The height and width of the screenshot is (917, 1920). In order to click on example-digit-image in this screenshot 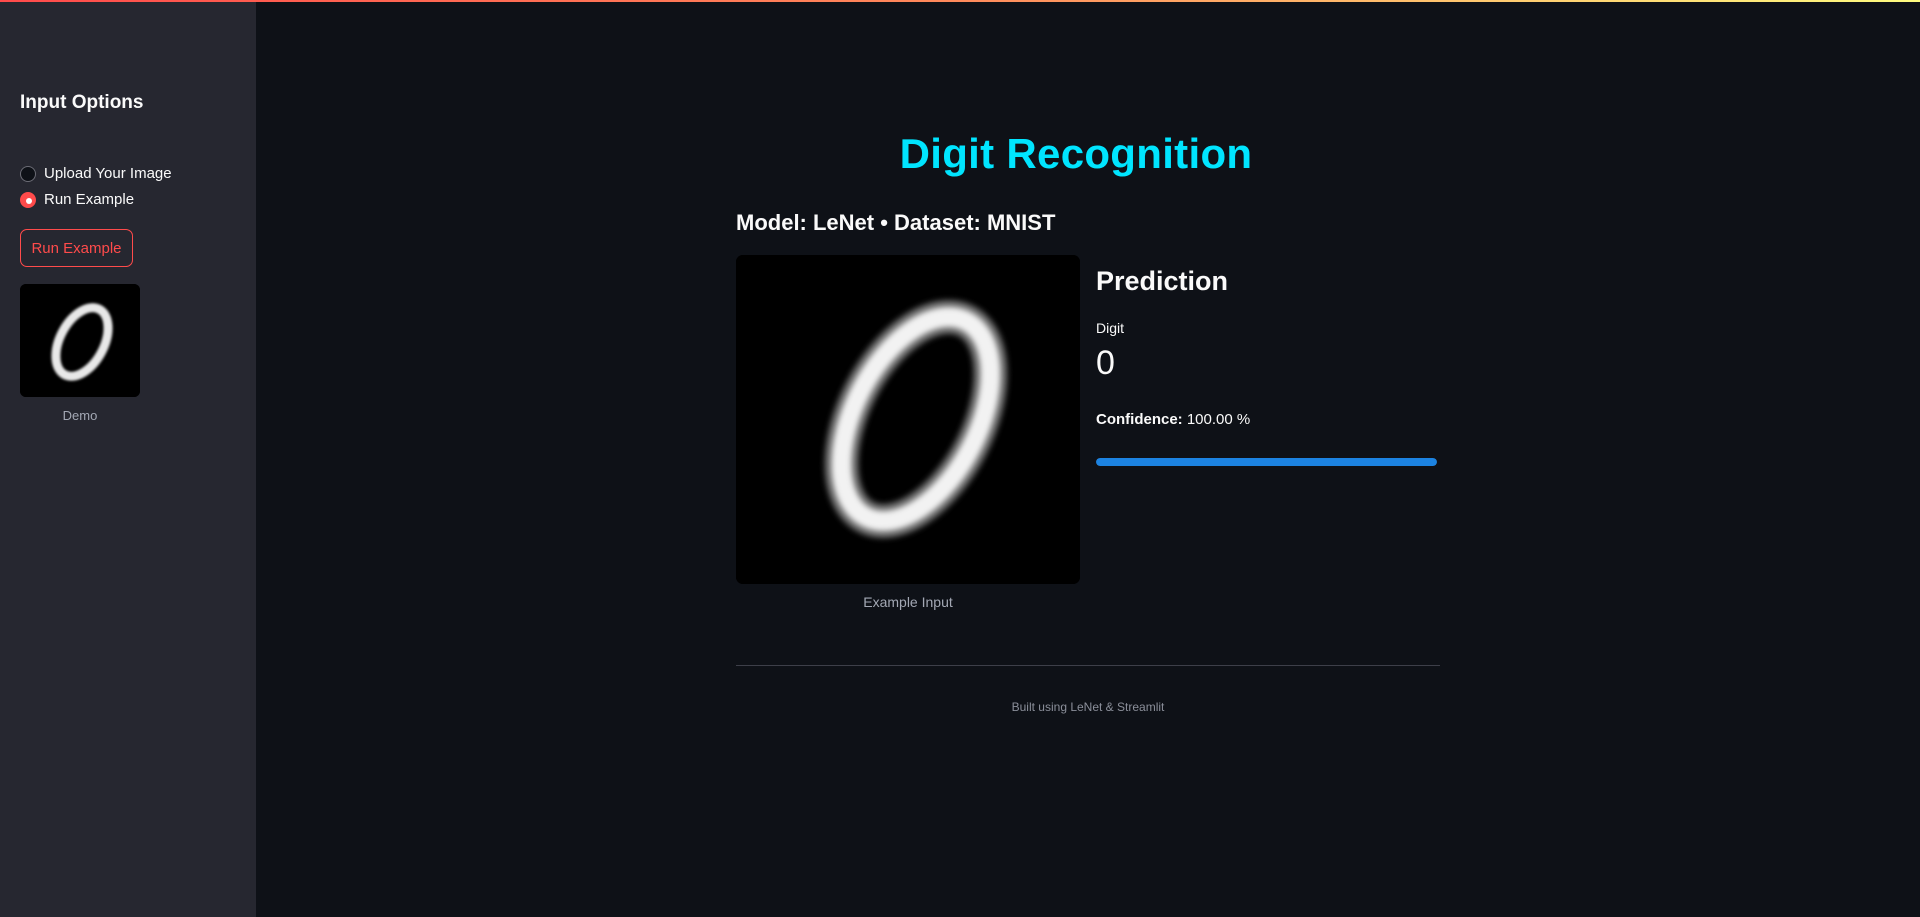, I will do `click(908, 419)`.